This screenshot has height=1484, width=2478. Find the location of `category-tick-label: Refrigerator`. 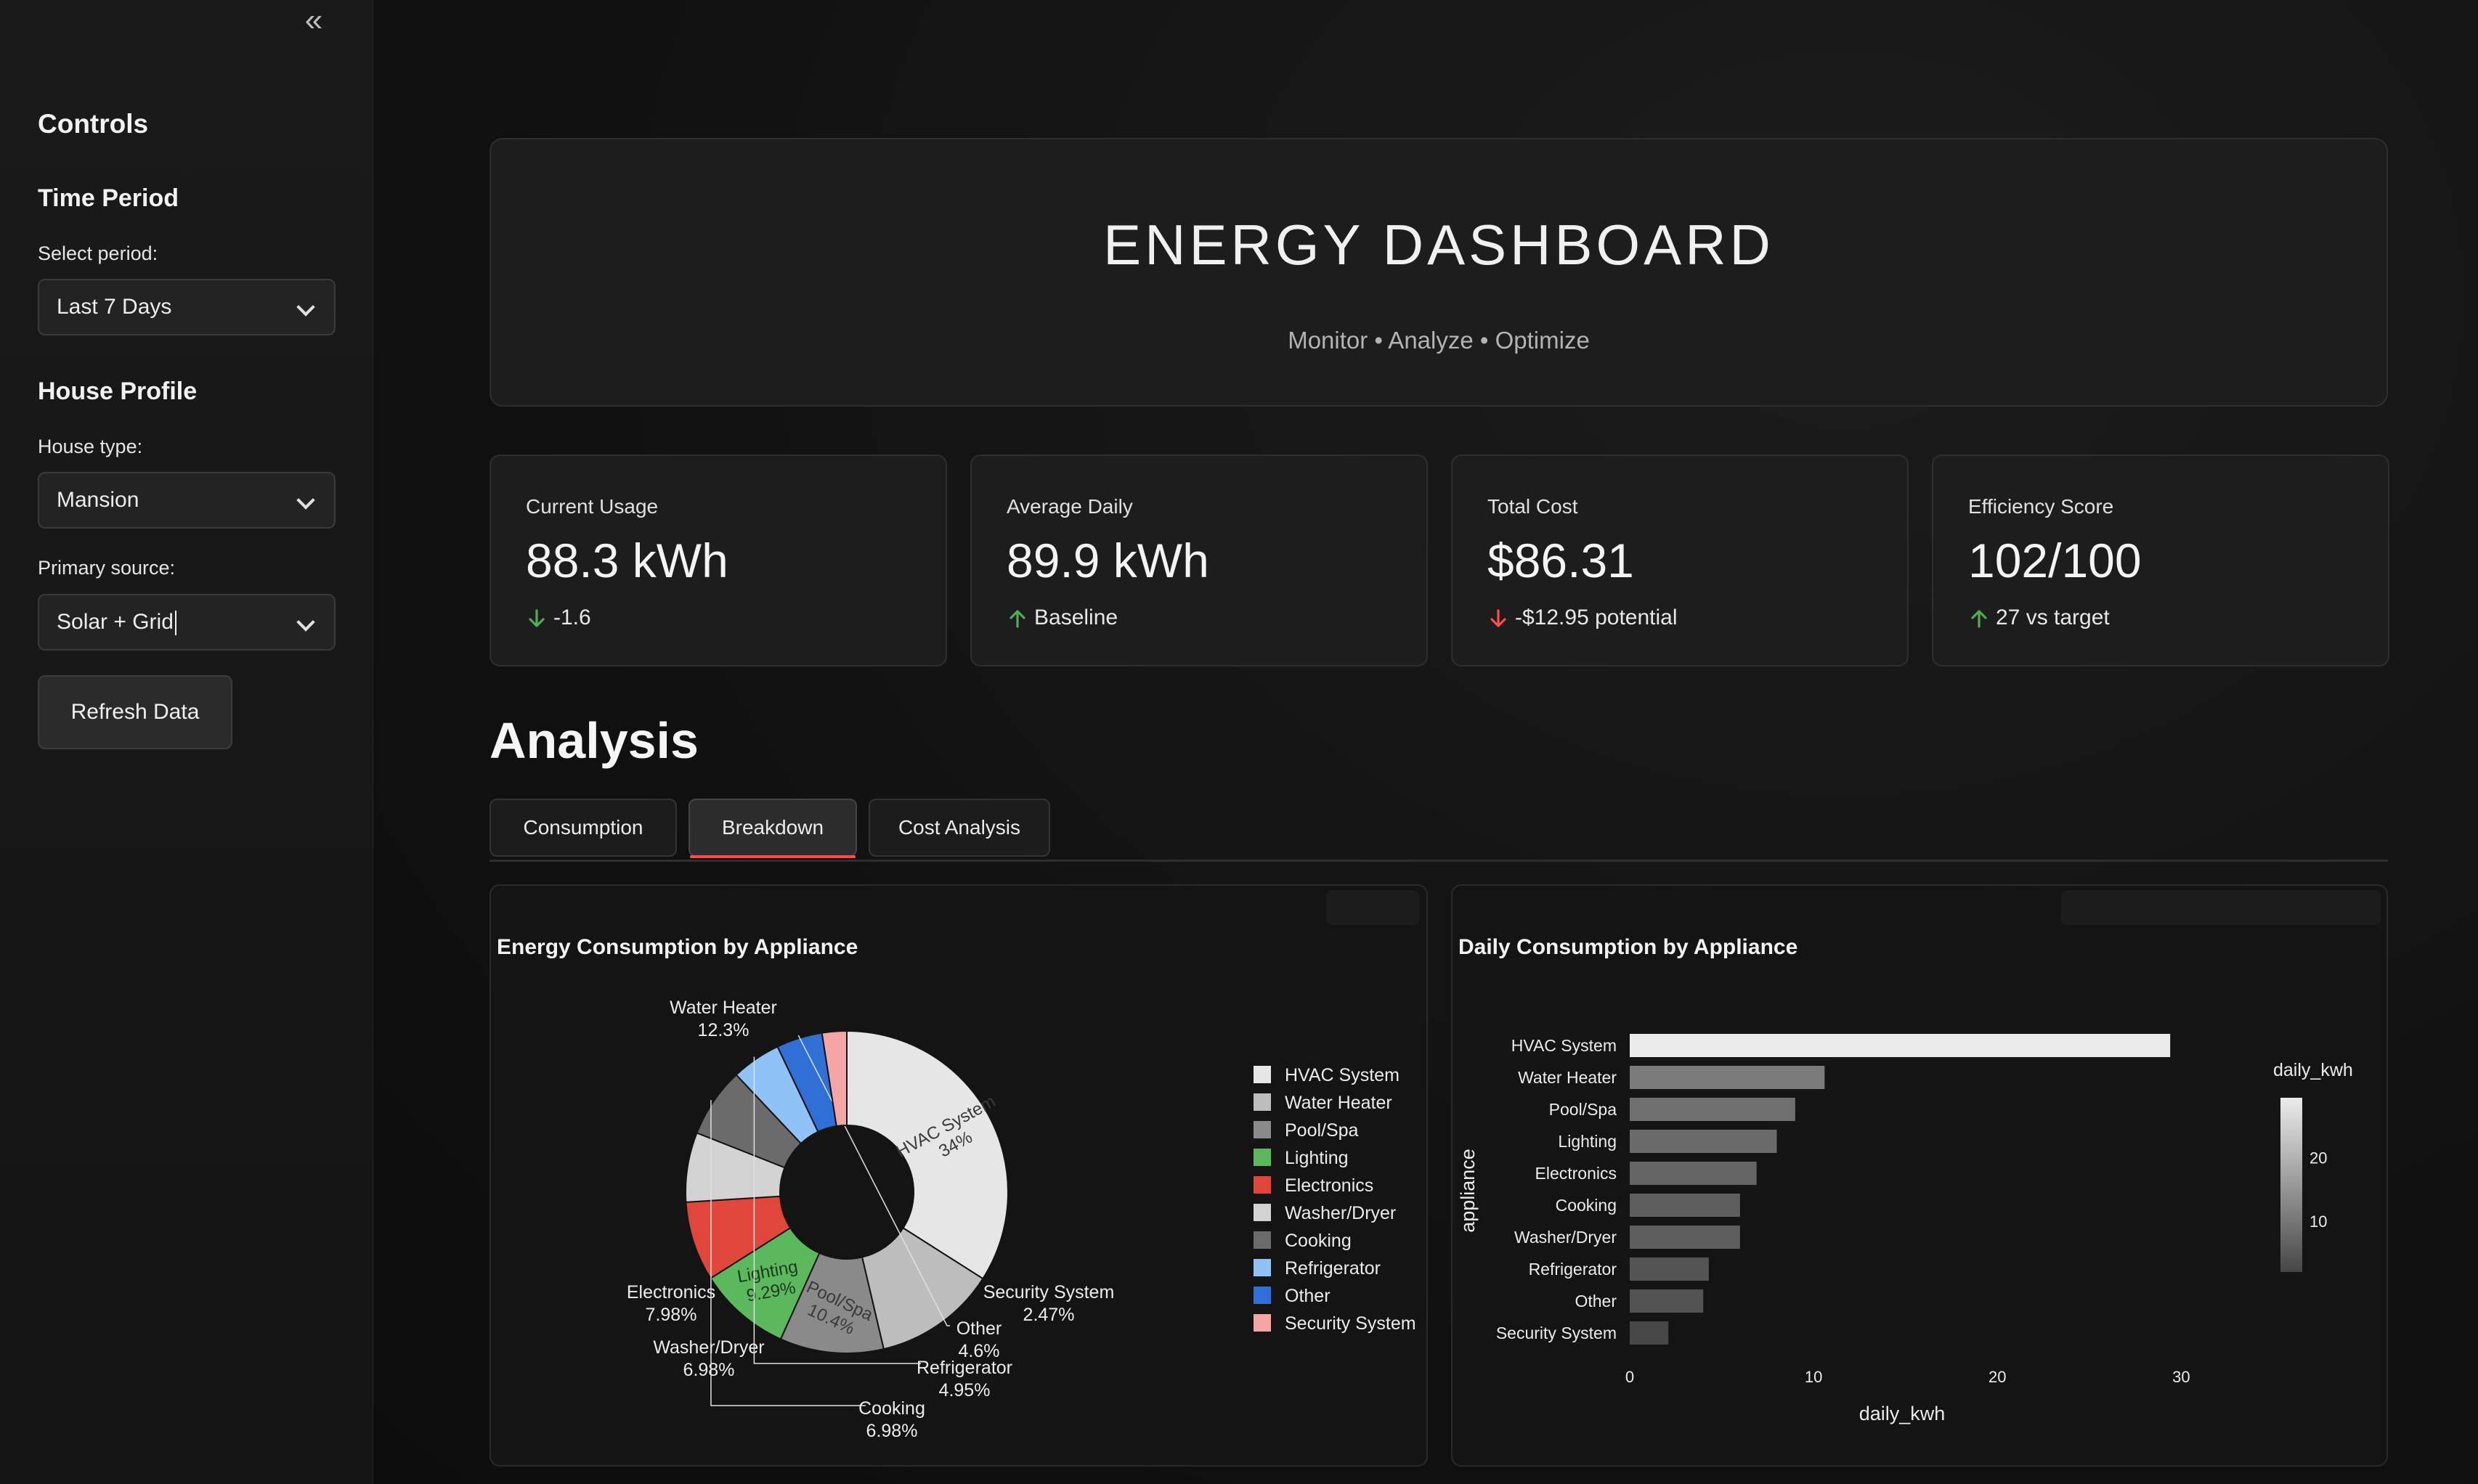

category-tick-label: Refrigerator is located at coordinates (1573, 1269).